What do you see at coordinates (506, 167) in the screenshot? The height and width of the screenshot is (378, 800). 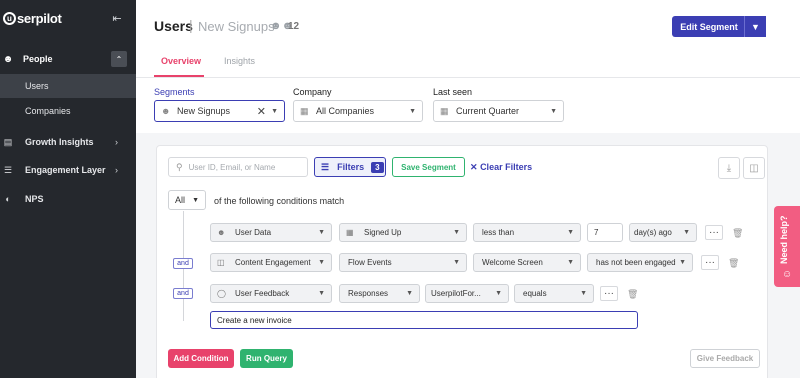 I see `clear-filters-label: Clear Filters` at bounding box center [506, 167].